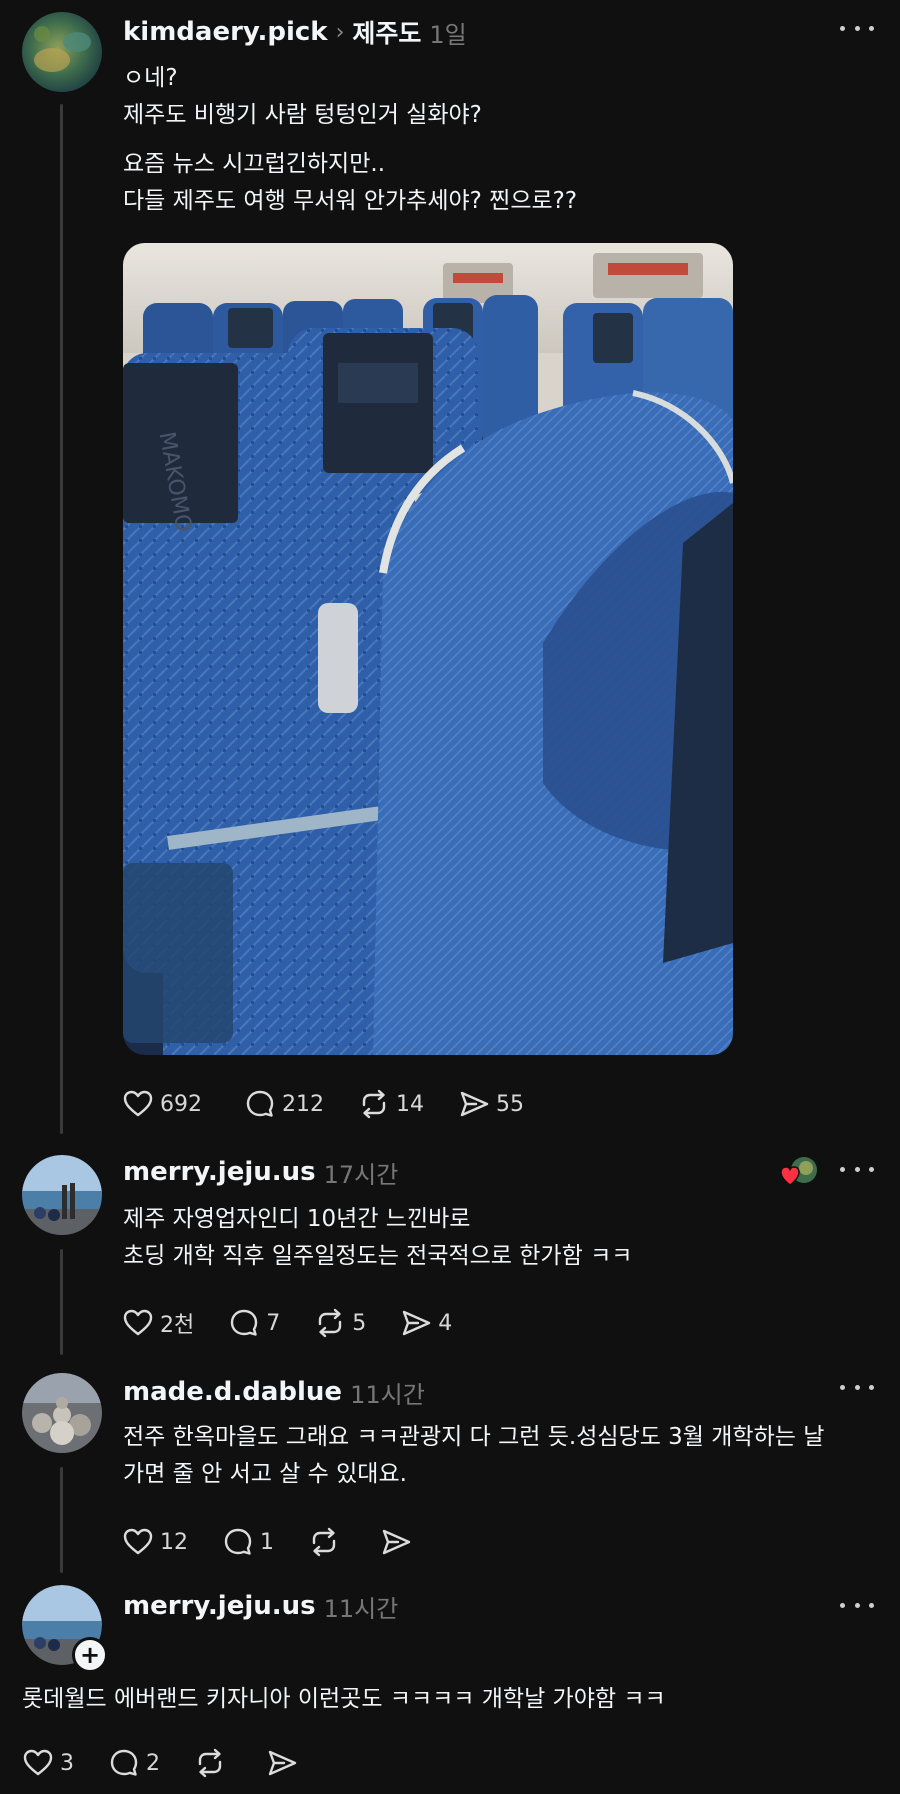 The width and height of the screenshot is (900, 1794). Describe the element at coordinates (273, 1323) in the screenshot. I see `comment-count: 7` at that location.